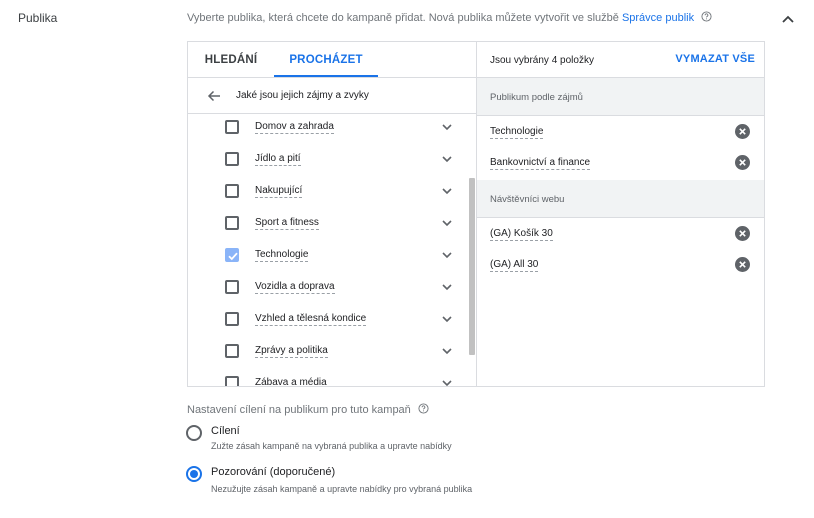 This screenshot has height=518, width=814. I want to click on tab-bar: HLEDÁNÍ PROCHÁZET, so click(332, 60).